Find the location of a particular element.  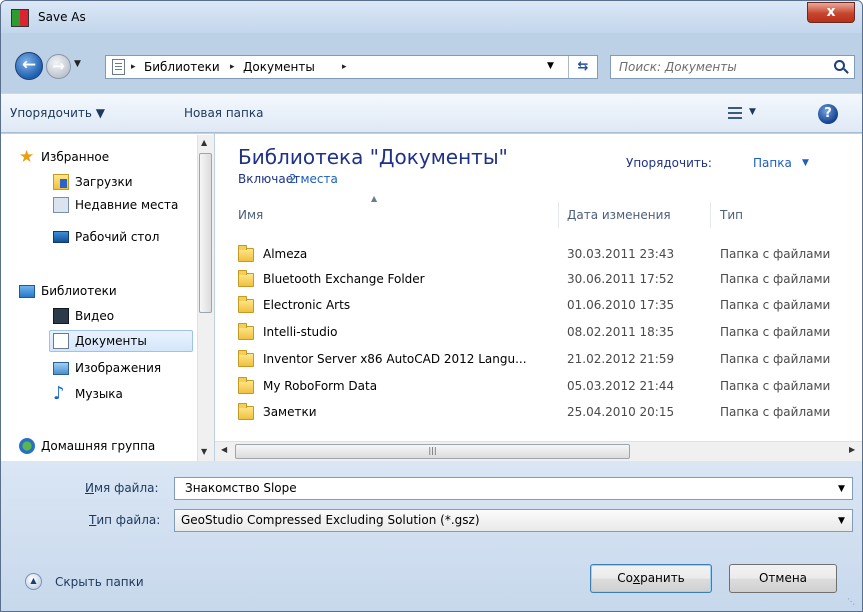

forward-button: → is located at coordinates (58, 66).